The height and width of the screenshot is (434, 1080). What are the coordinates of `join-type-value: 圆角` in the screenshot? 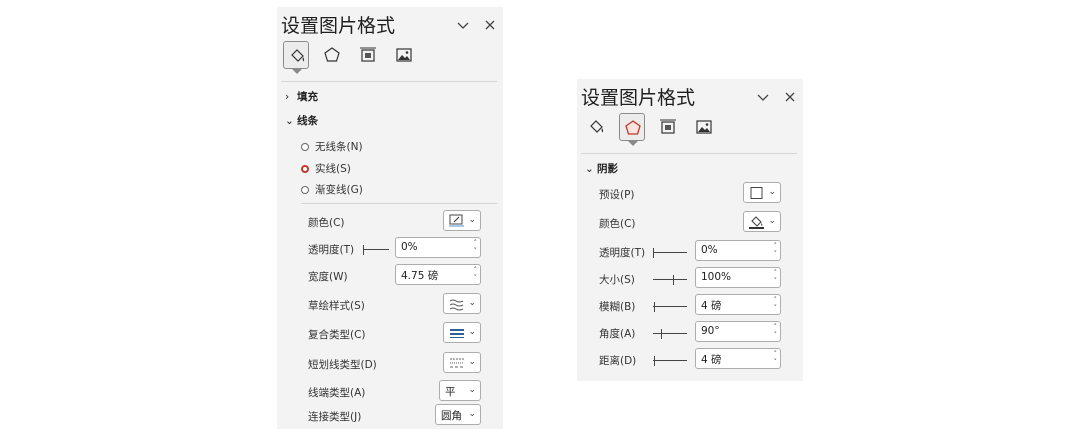 It's located at (451, 416).